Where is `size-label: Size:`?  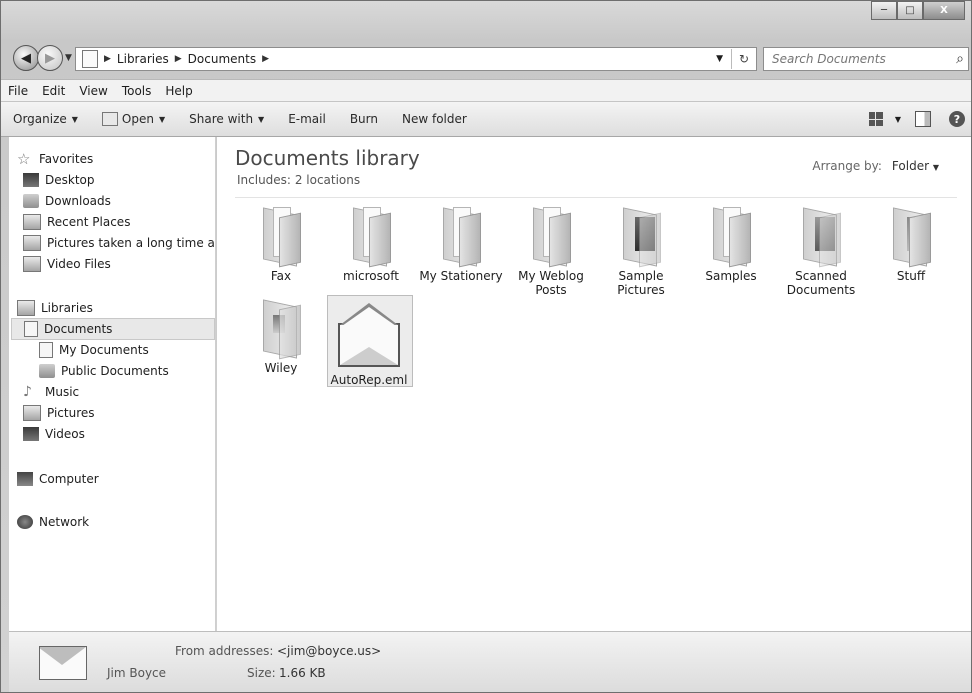 size-label: Size: is located at coordinates (261, 673).